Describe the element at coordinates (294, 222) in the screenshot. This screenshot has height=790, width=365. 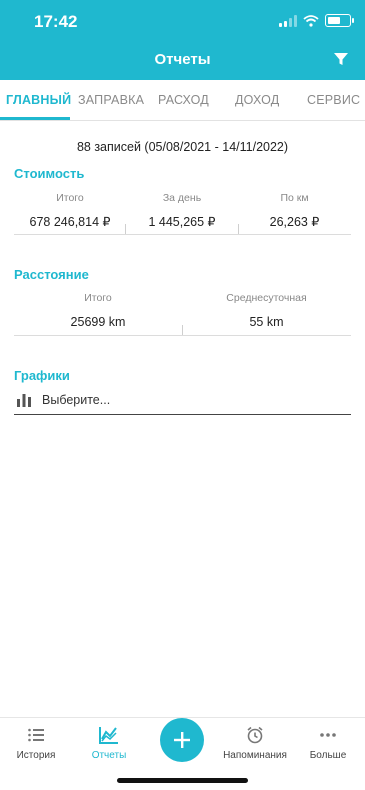
I see `cost-per-km-value: 26,263 ₽` at that location.